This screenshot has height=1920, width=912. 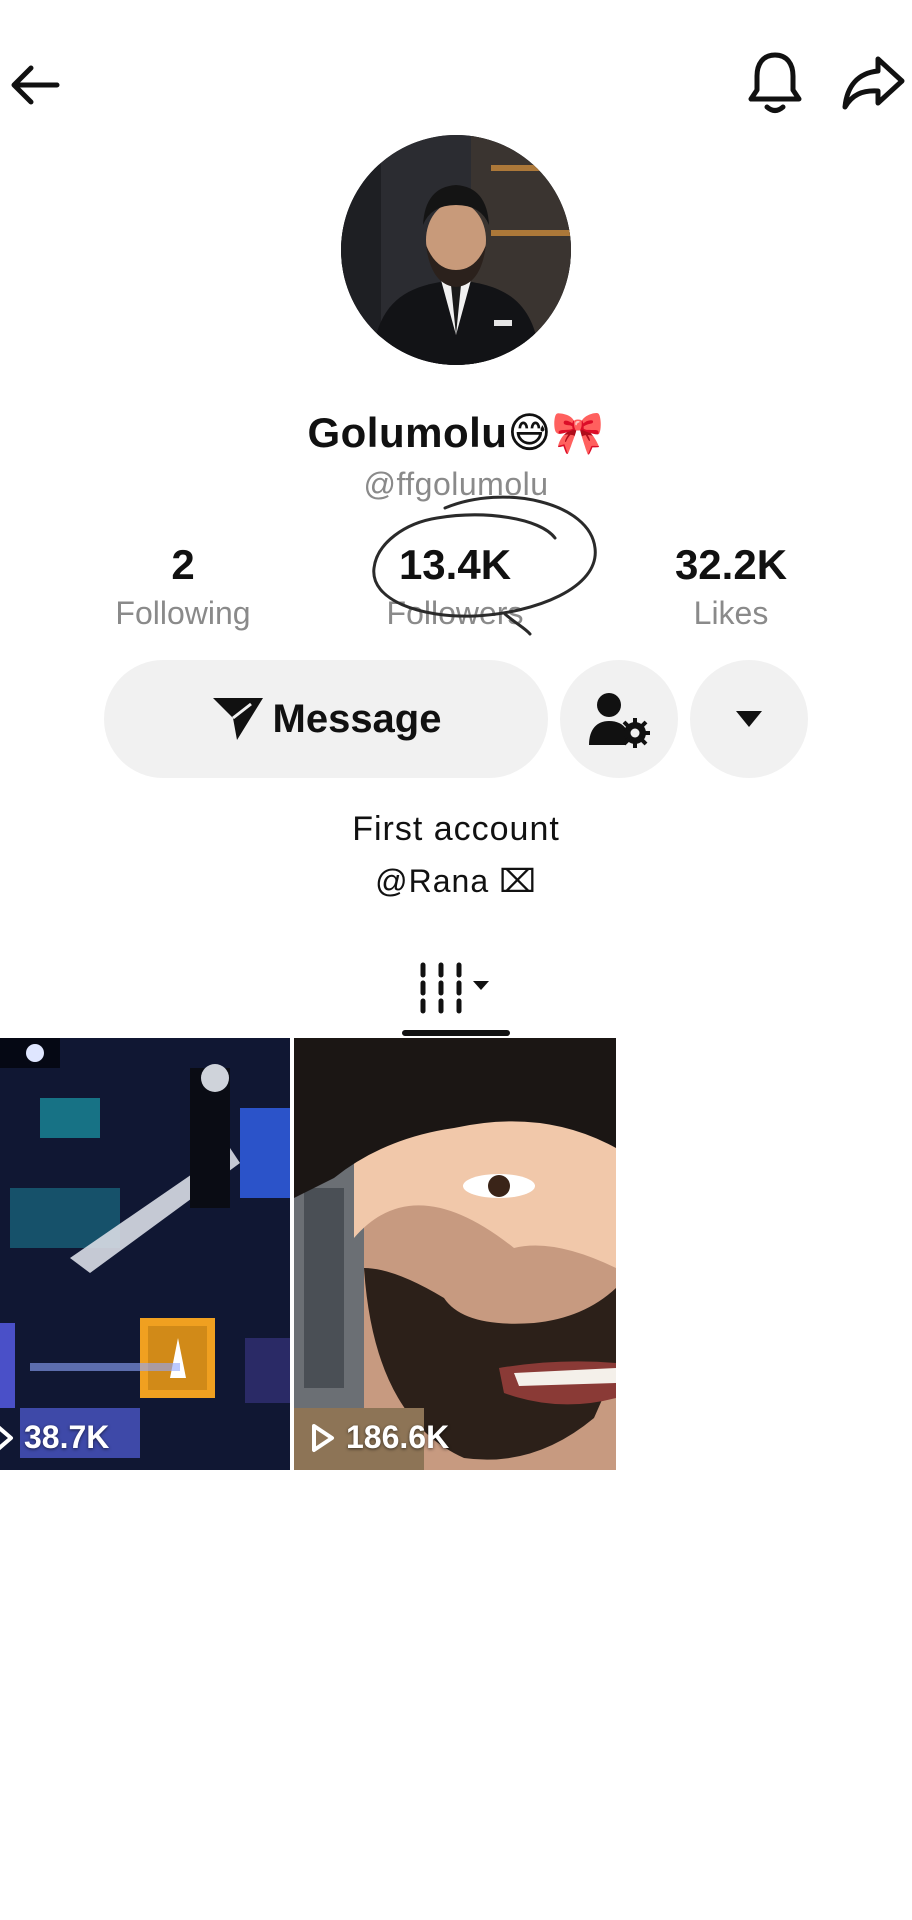 What do you see at coordinates (731, 613) in the screenshot?
I see `likes-label: Likes` at bounding box center [731, 613].